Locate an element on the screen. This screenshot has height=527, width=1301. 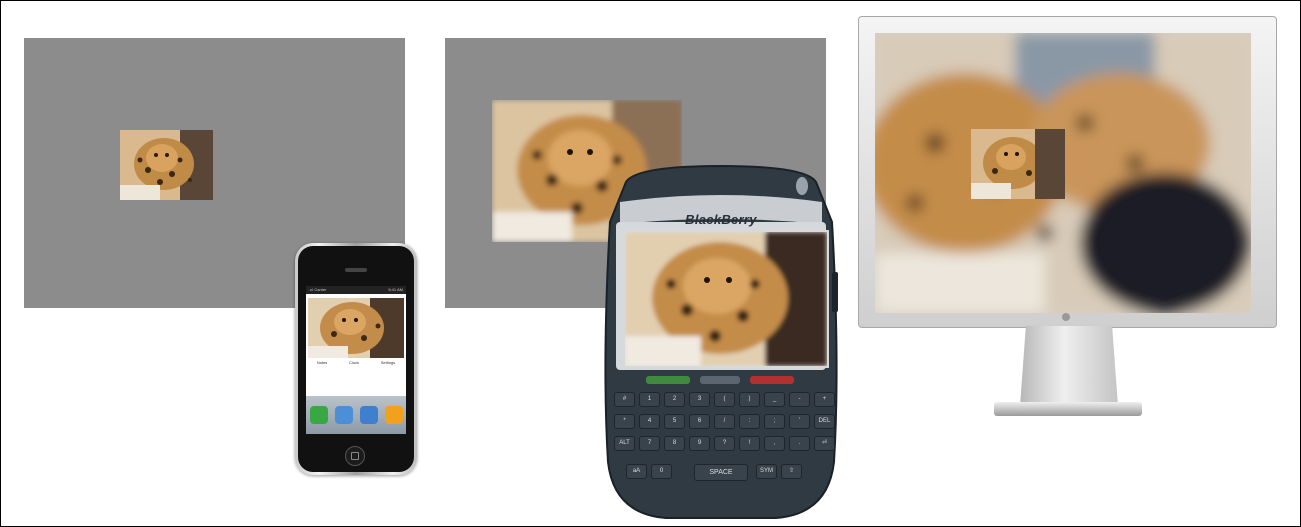
keyboard-row-2: * 4 5 6 / : ; ' DEL is located at coordinates (724, 421).